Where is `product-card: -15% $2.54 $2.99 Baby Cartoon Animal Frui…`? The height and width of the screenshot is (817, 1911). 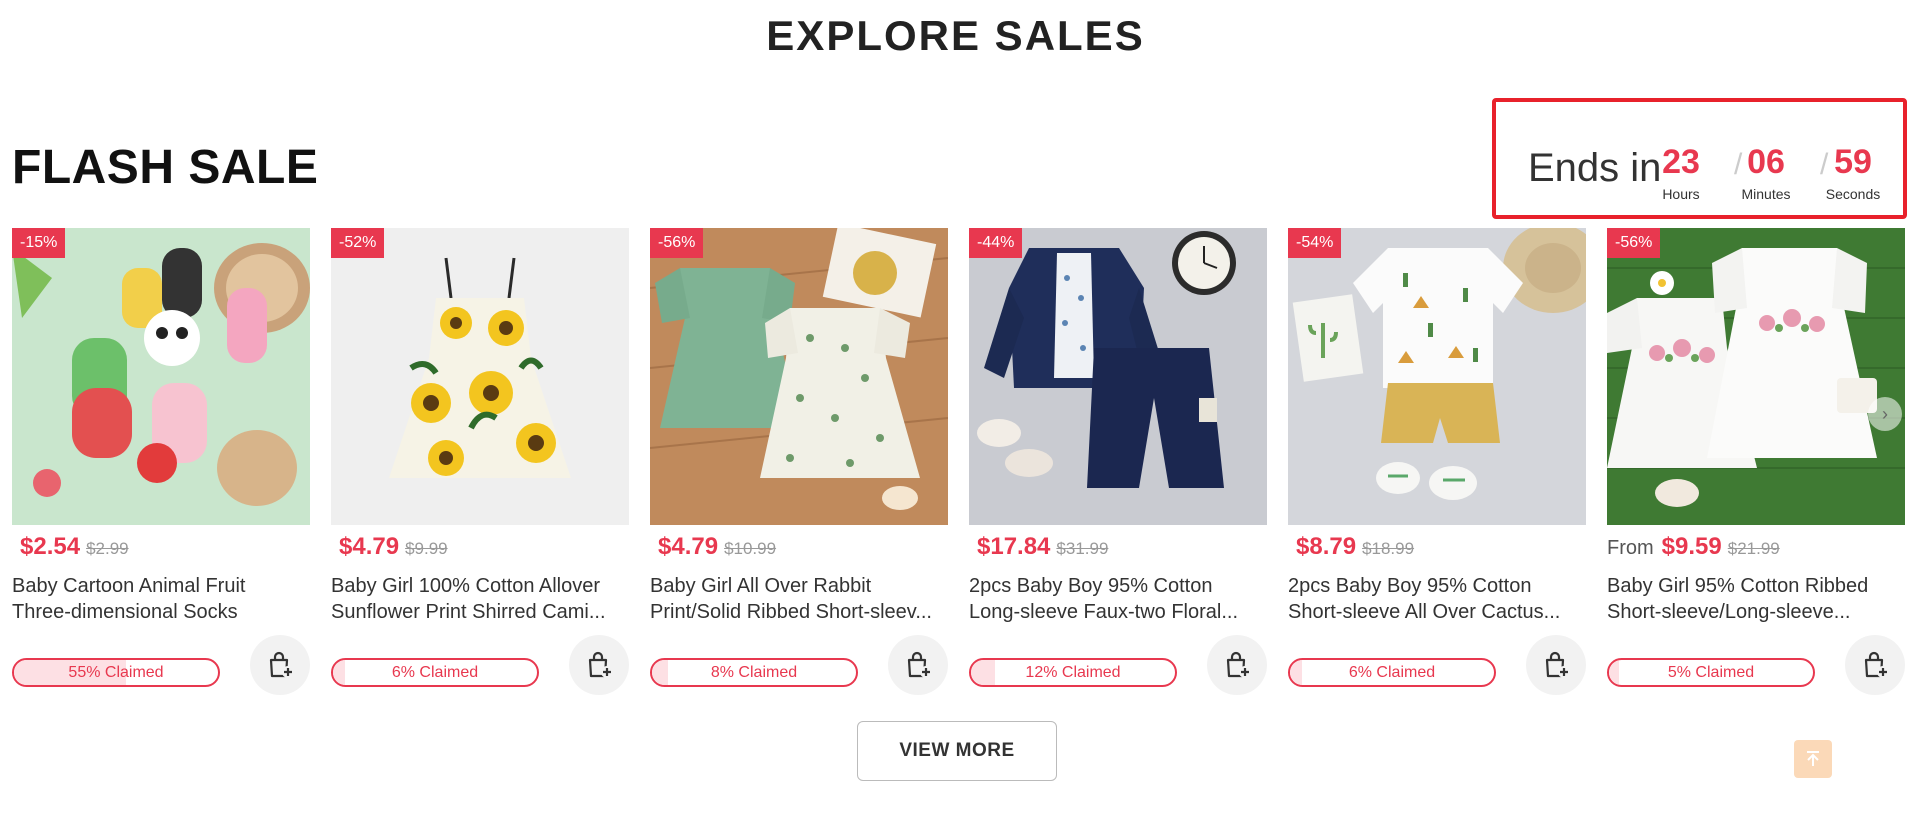
product-card: -15% $2.54 $2.99 Baby Cartoon Animal Frui… is located at coordinates (161, 463).